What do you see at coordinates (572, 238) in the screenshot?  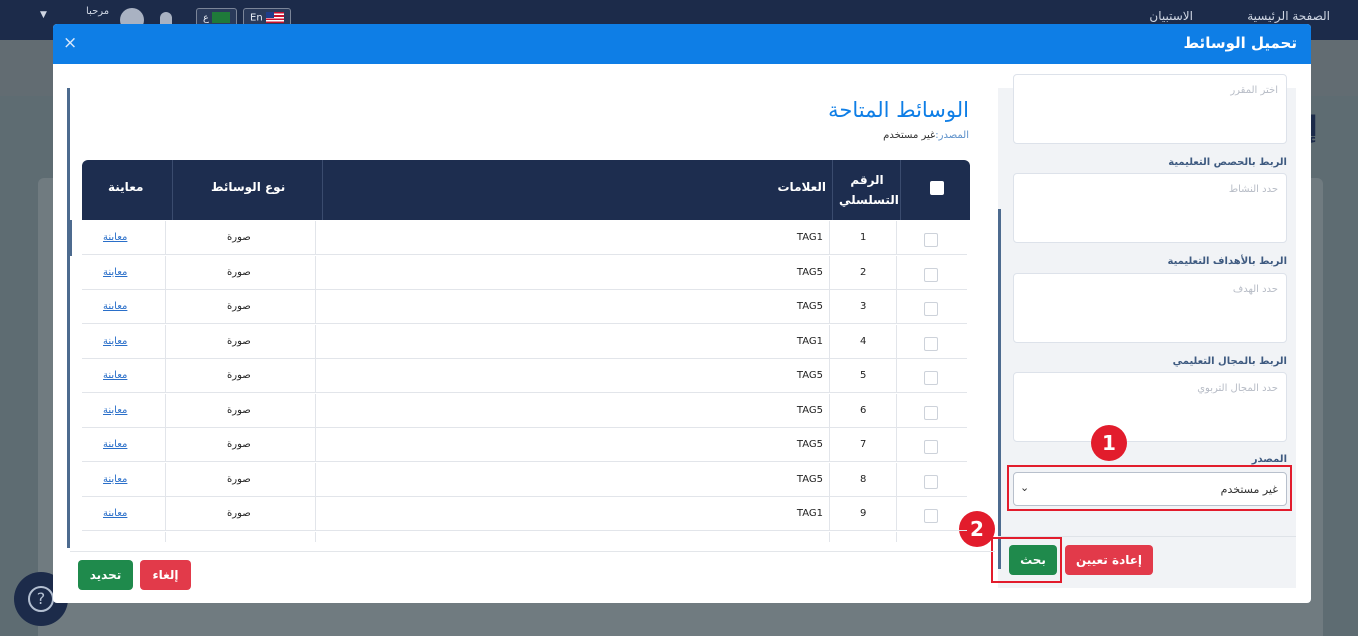 I see `tags-cell: TAG1` at bounding box center [572, 238].